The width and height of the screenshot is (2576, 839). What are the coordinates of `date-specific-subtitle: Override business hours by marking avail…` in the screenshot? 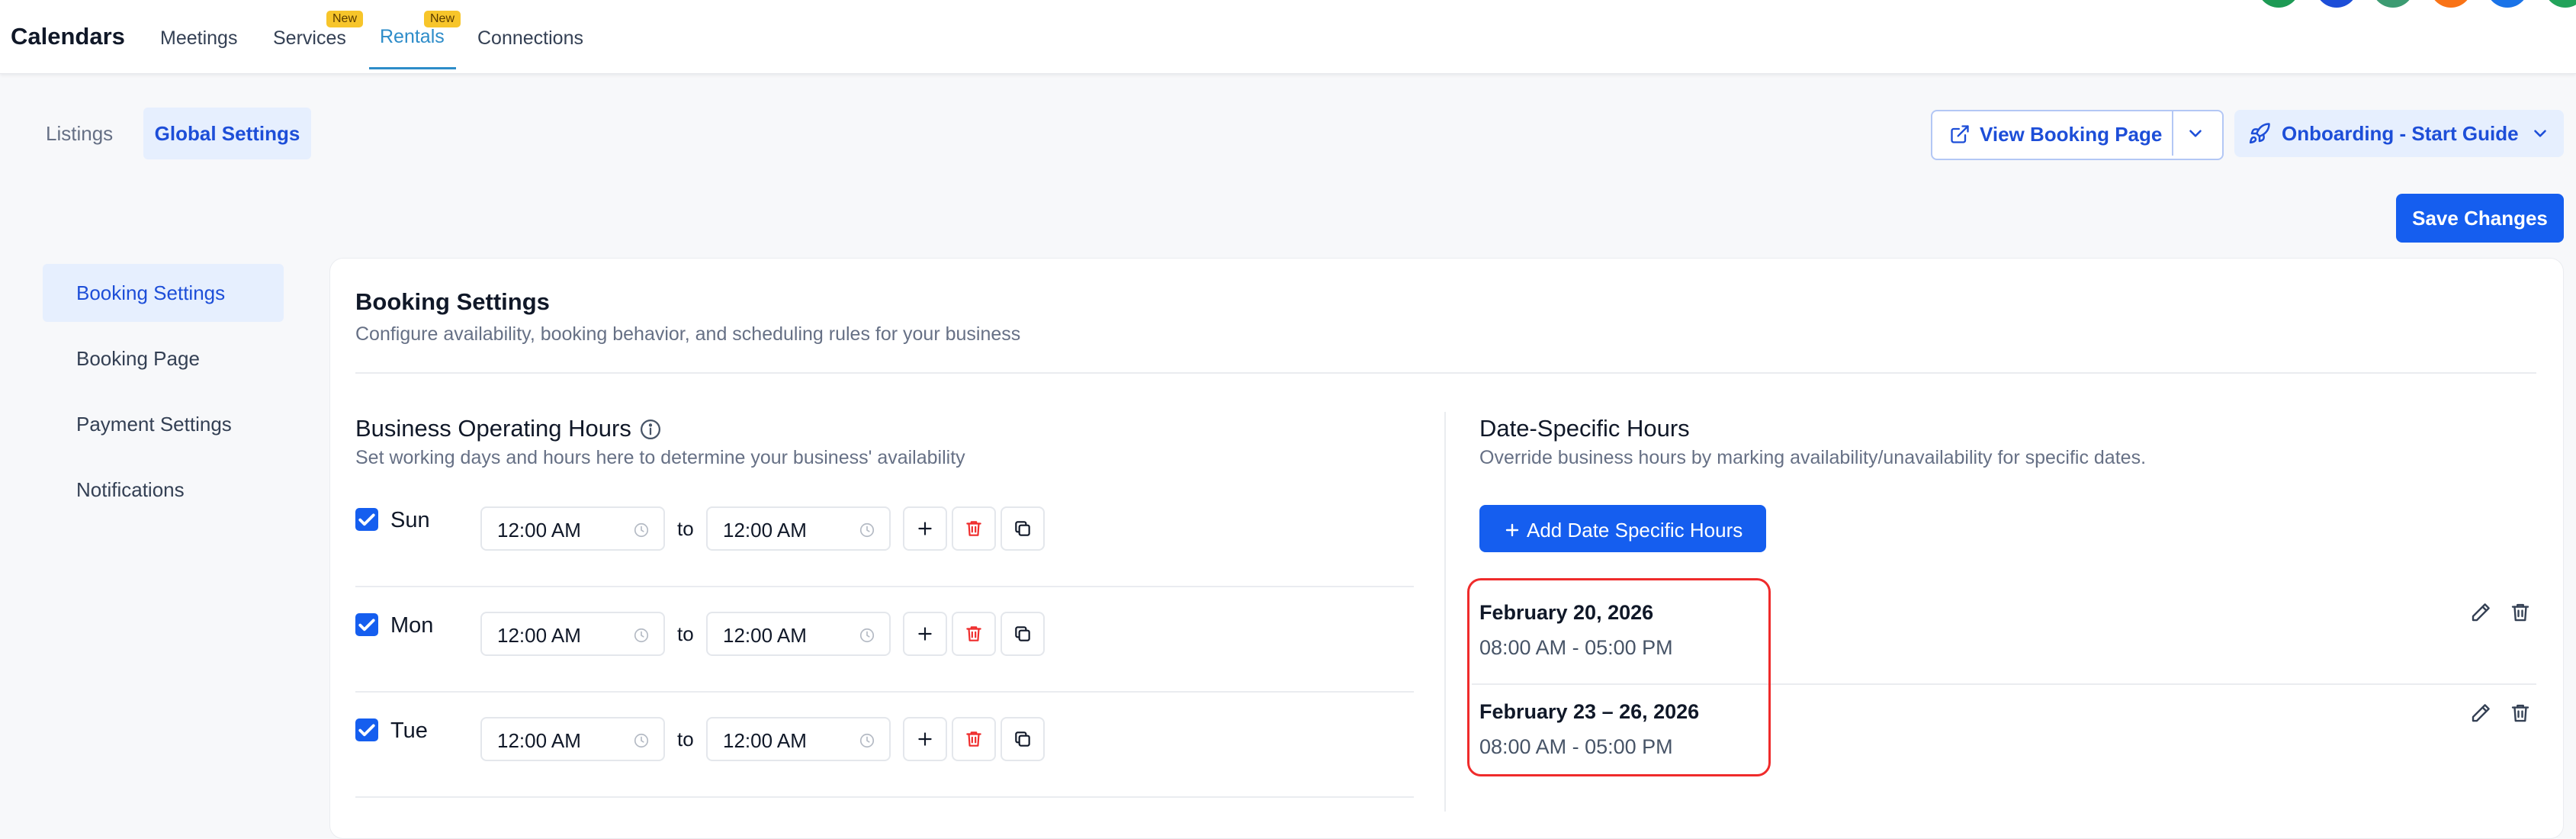 It's located at (1813, 457).